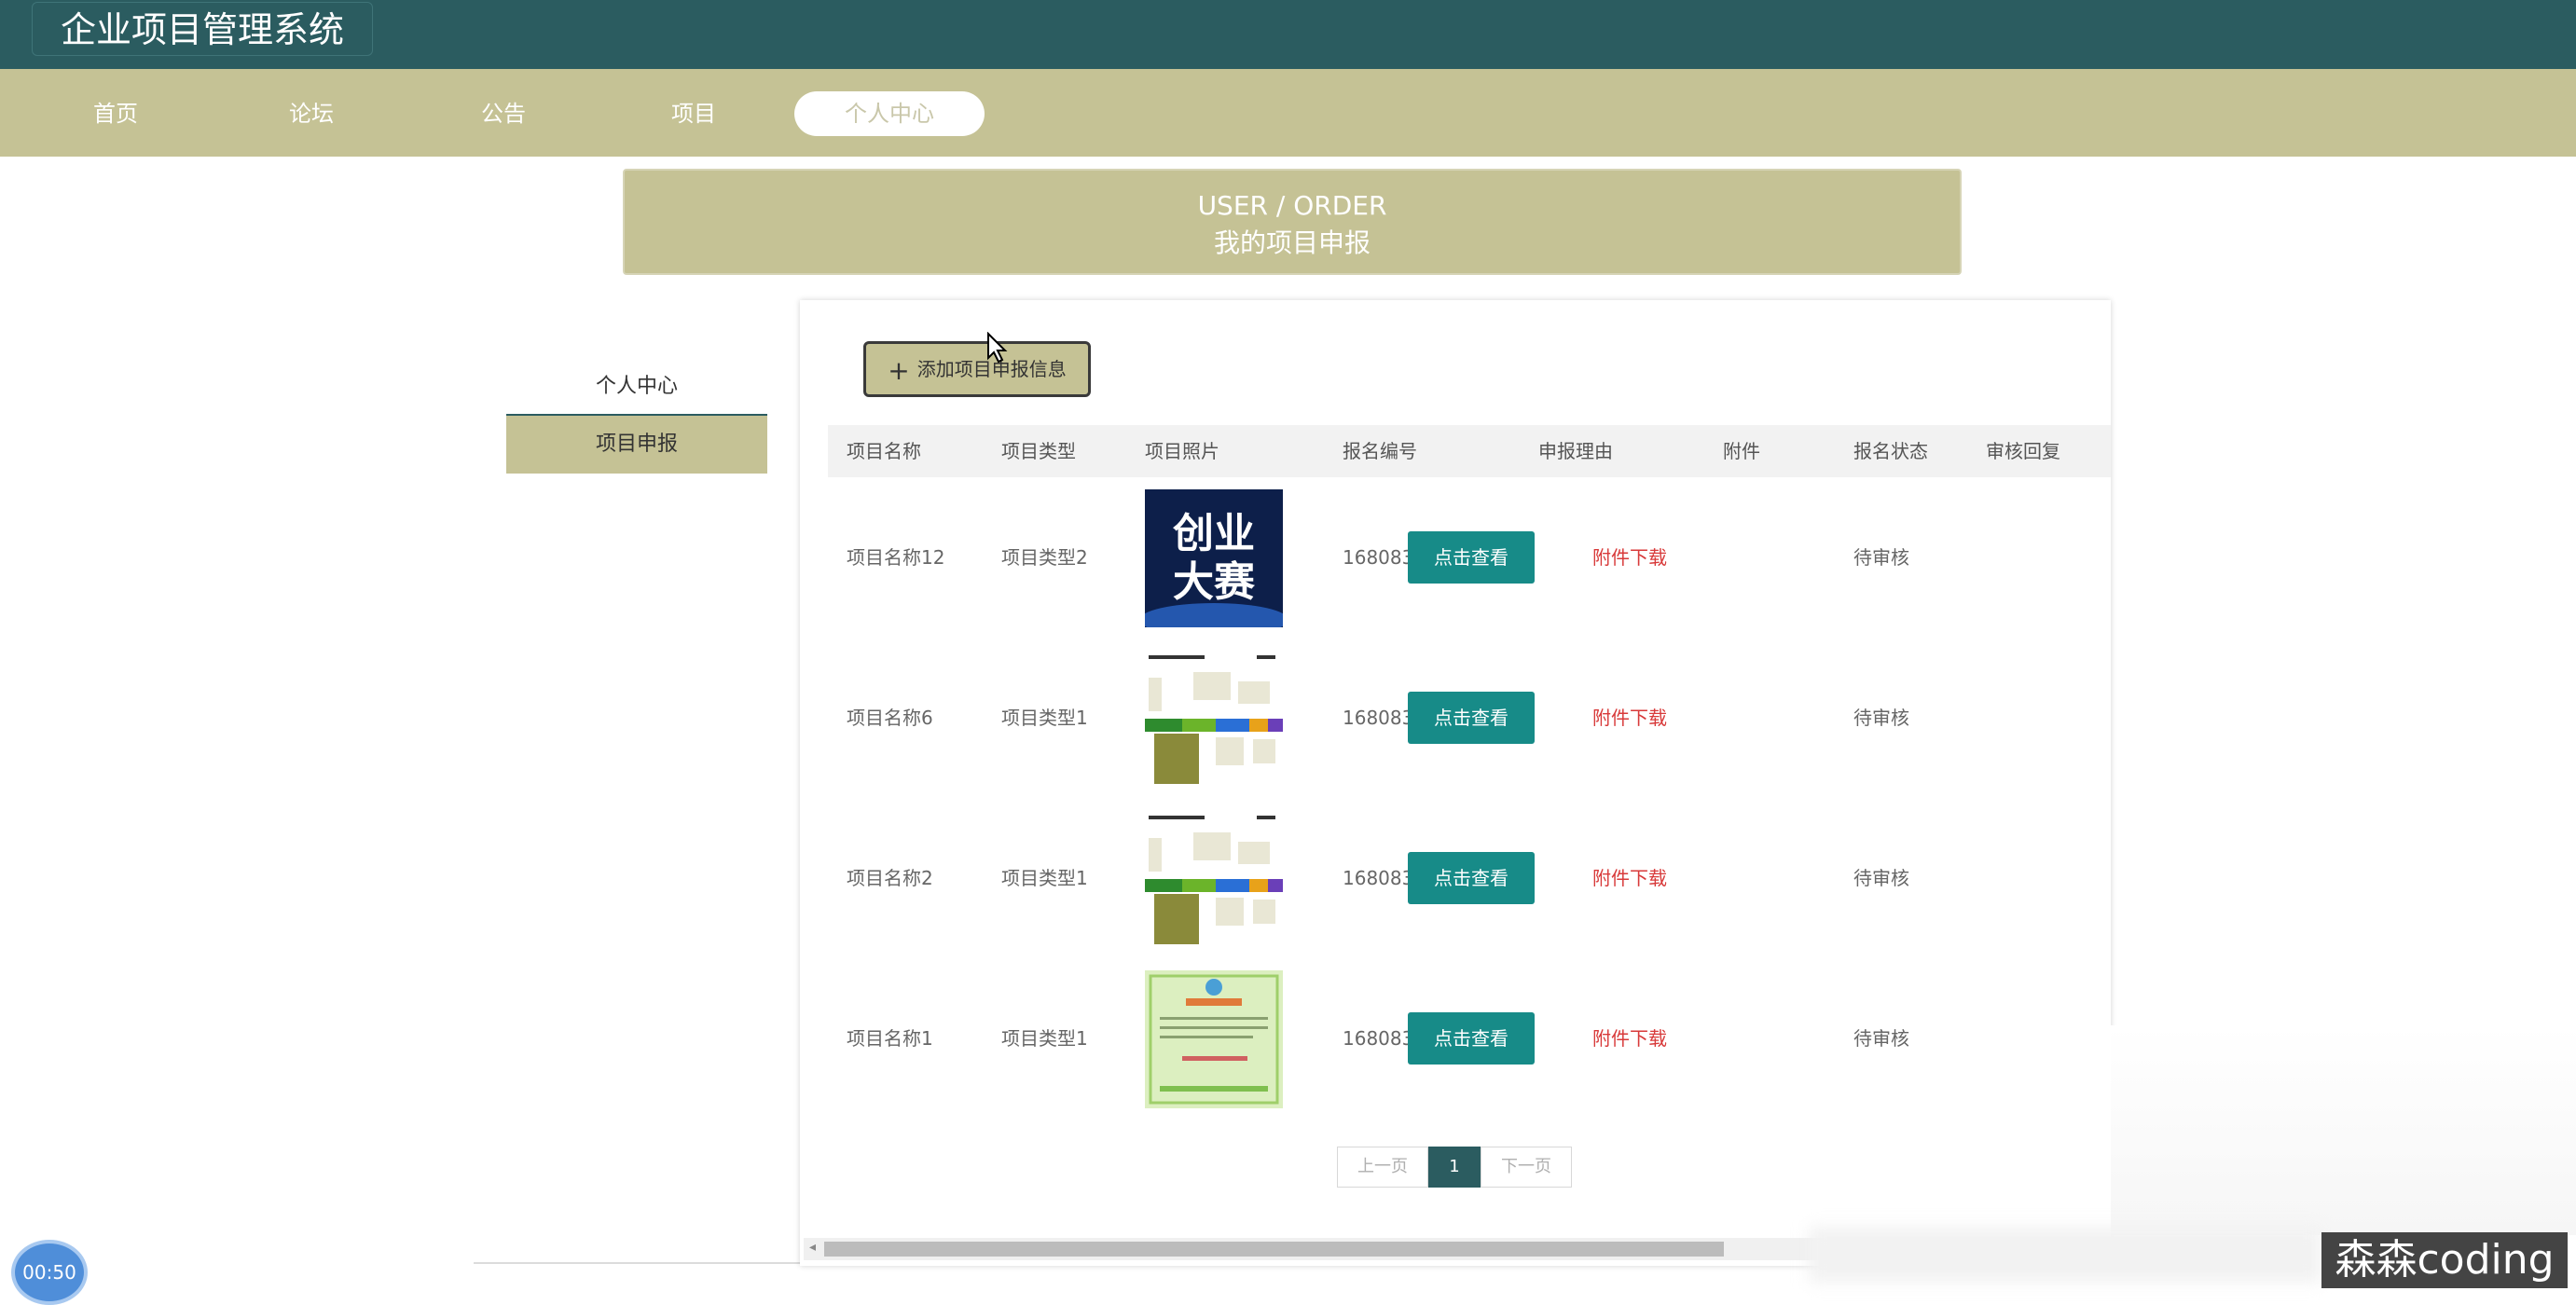 The height and width of the screenshot is (1305, 2576). I want to click on col-header-status: 报名状态, so click(1890, 451).